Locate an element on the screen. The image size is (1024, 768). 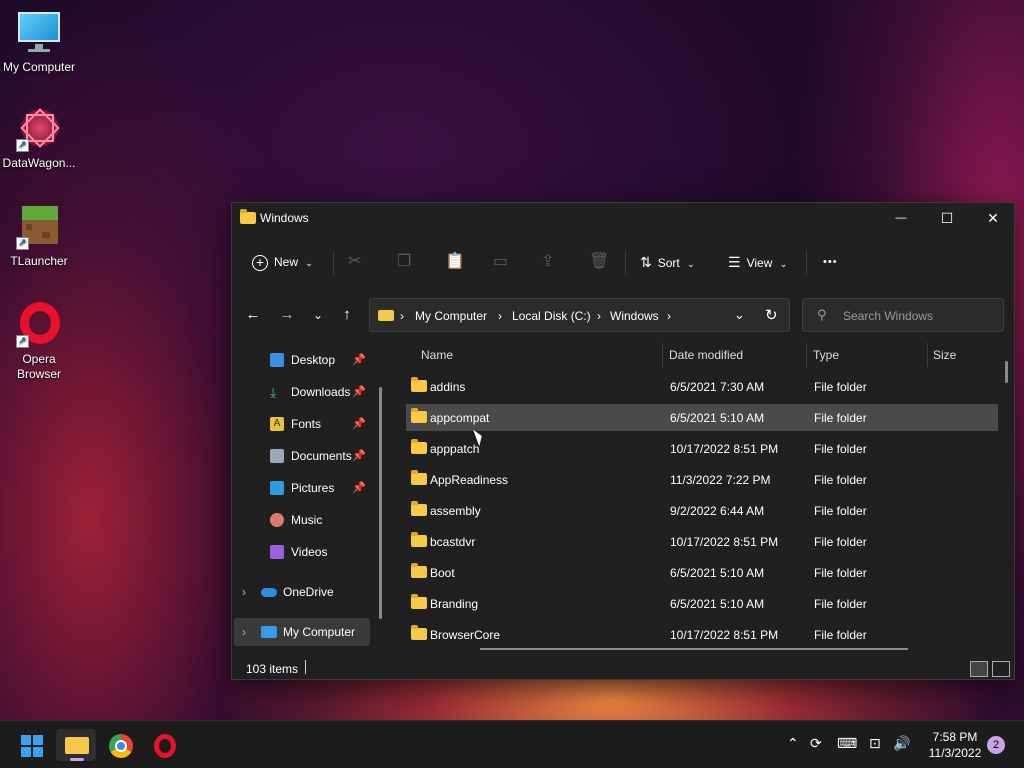
taskbar-opera is located at coordinates (164, 745).